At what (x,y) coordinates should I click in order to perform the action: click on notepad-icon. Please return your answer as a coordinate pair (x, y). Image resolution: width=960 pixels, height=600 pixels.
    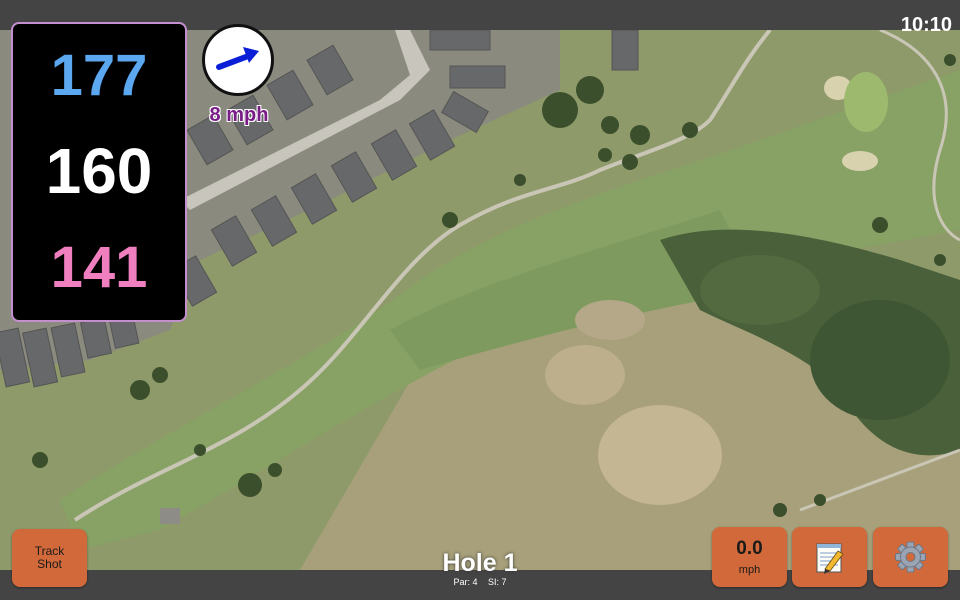
    Looking at the image, I should click on (830, 558).